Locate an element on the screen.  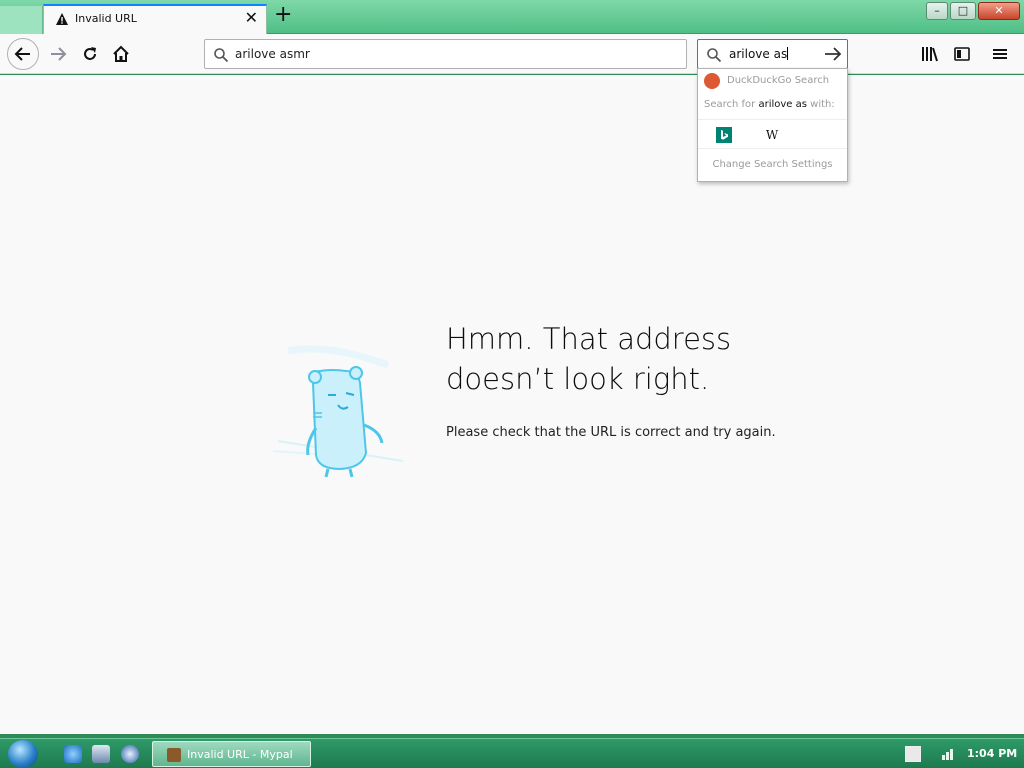
taskbar-item-label: Invalid URL - Mypal is located at coordinates (240, 754).